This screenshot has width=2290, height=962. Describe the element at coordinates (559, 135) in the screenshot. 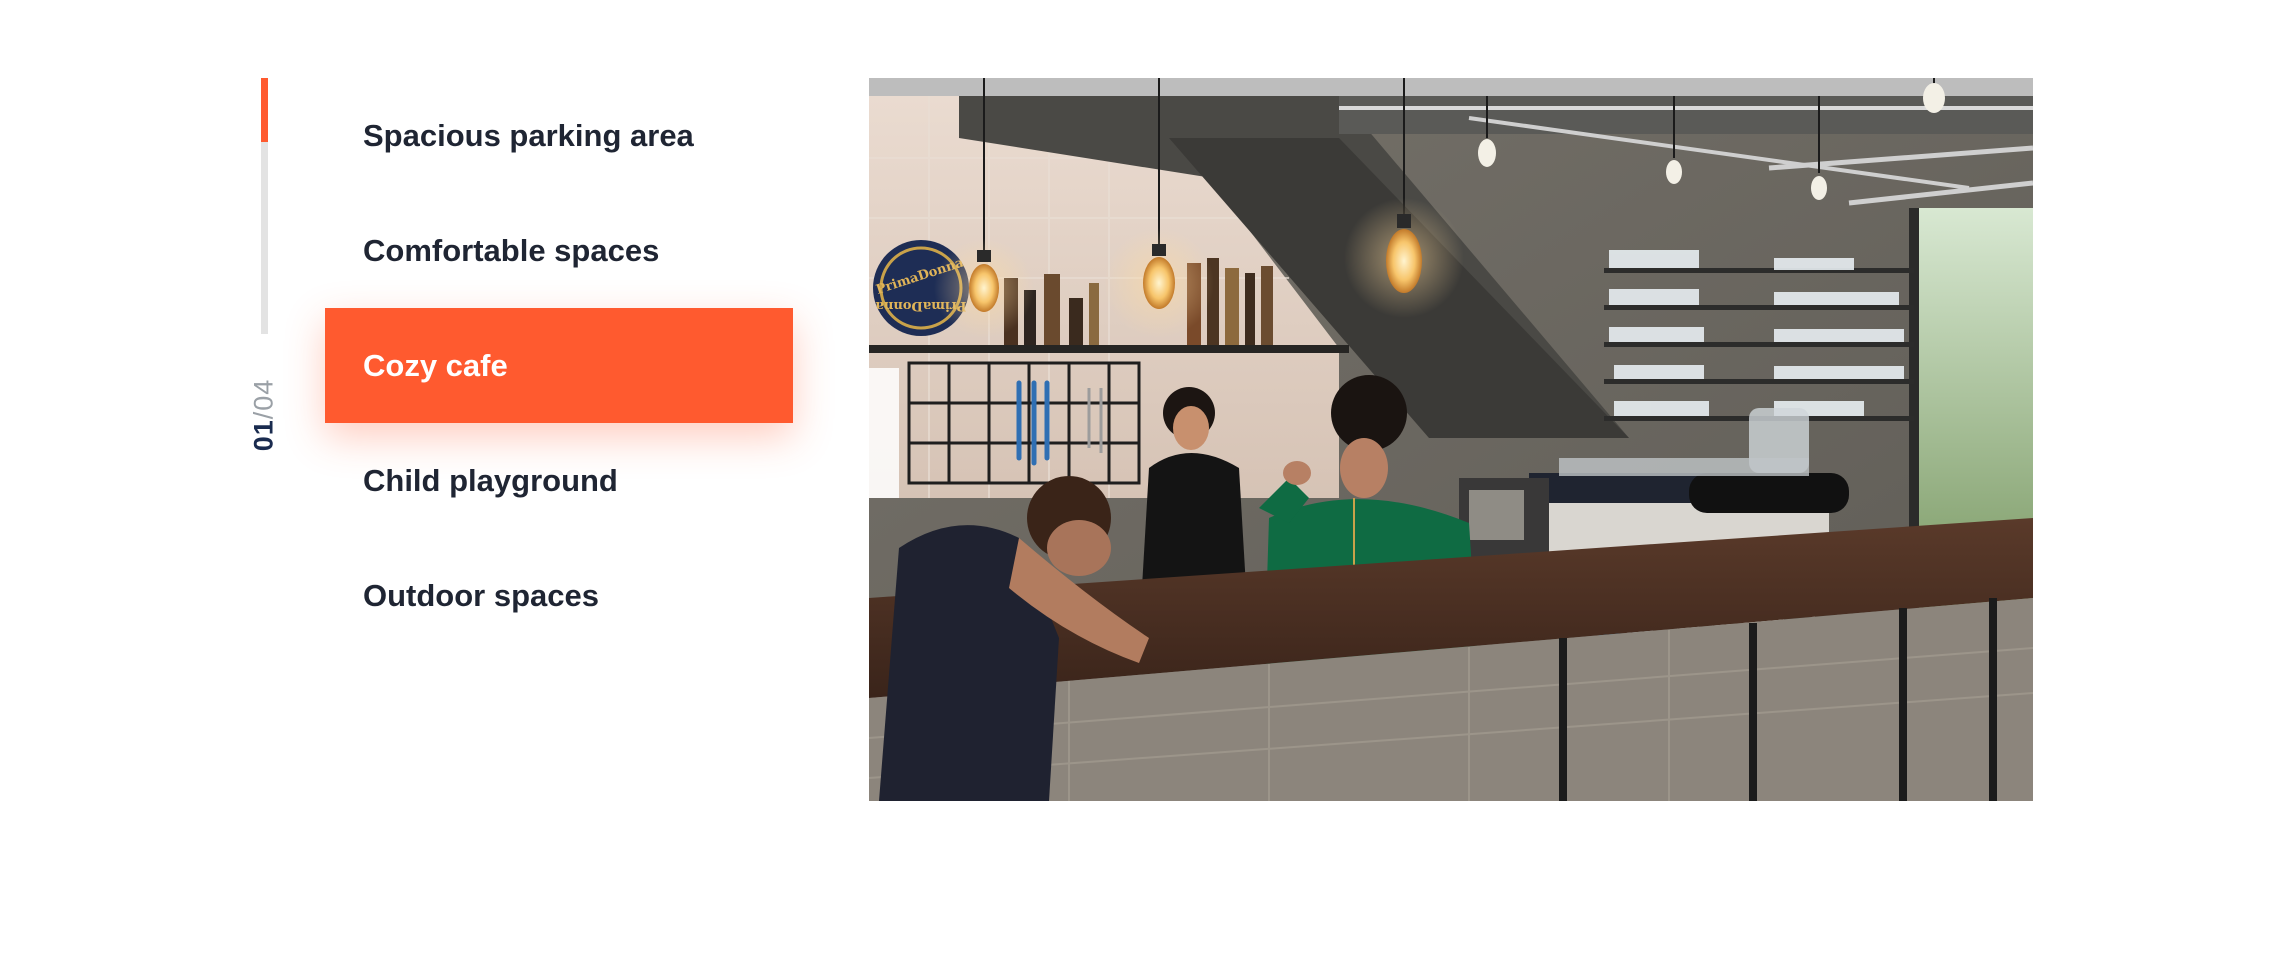

I see `menu-item-parking: Spacious parking area` at that location.